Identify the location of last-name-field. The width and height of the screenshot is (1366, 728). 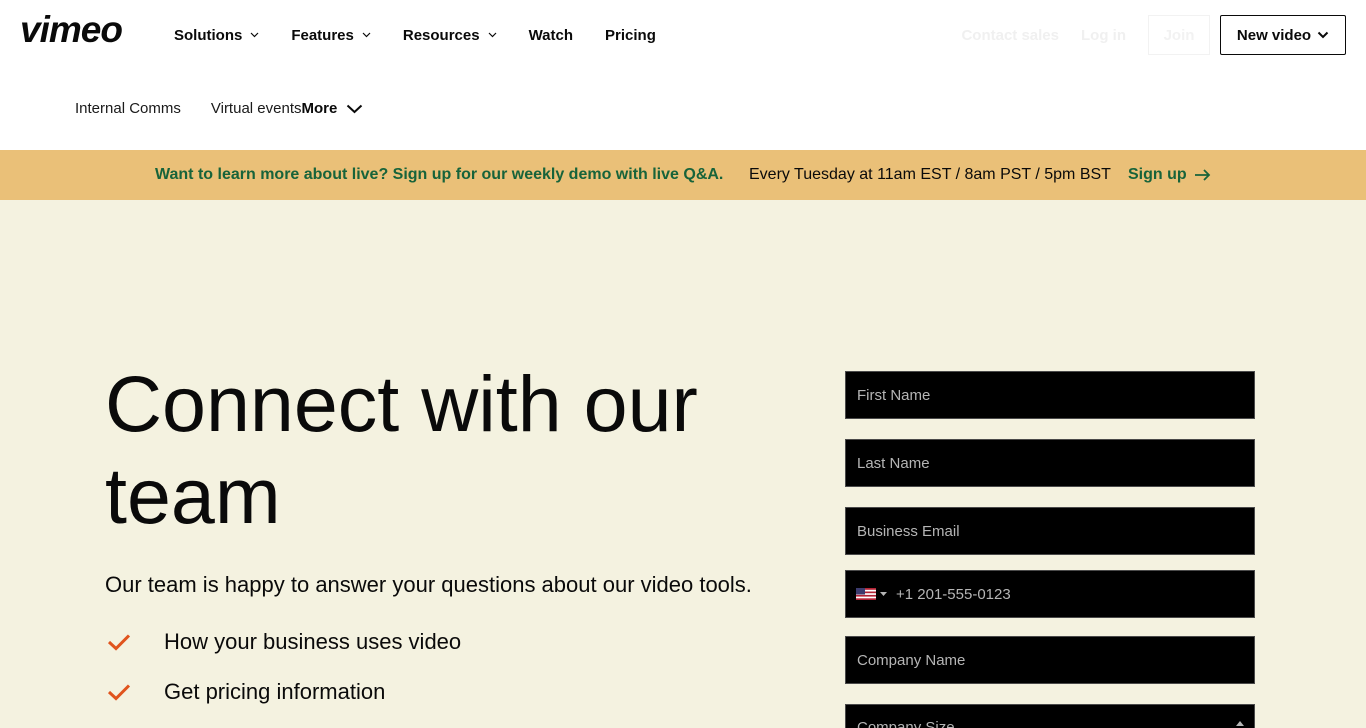
(1050, 463).